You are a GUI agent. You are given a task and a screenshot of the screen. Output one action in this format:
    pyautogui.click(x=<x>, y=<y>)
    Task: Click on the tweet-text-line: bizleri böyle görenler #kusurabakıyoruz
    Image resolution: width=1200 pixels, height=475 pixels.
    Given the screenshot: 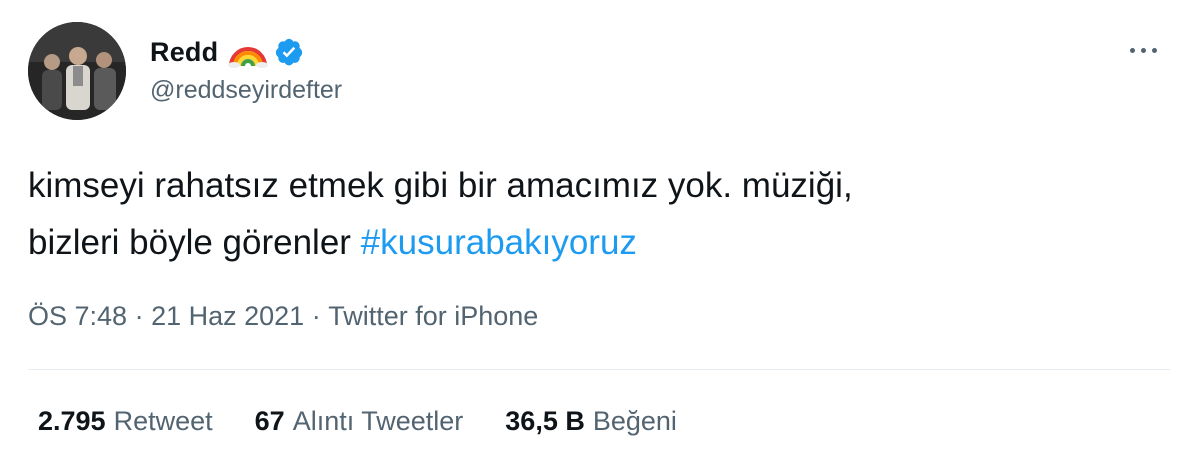 What is the action you would take?
    pyautogui.click(x=603, y=242)
    